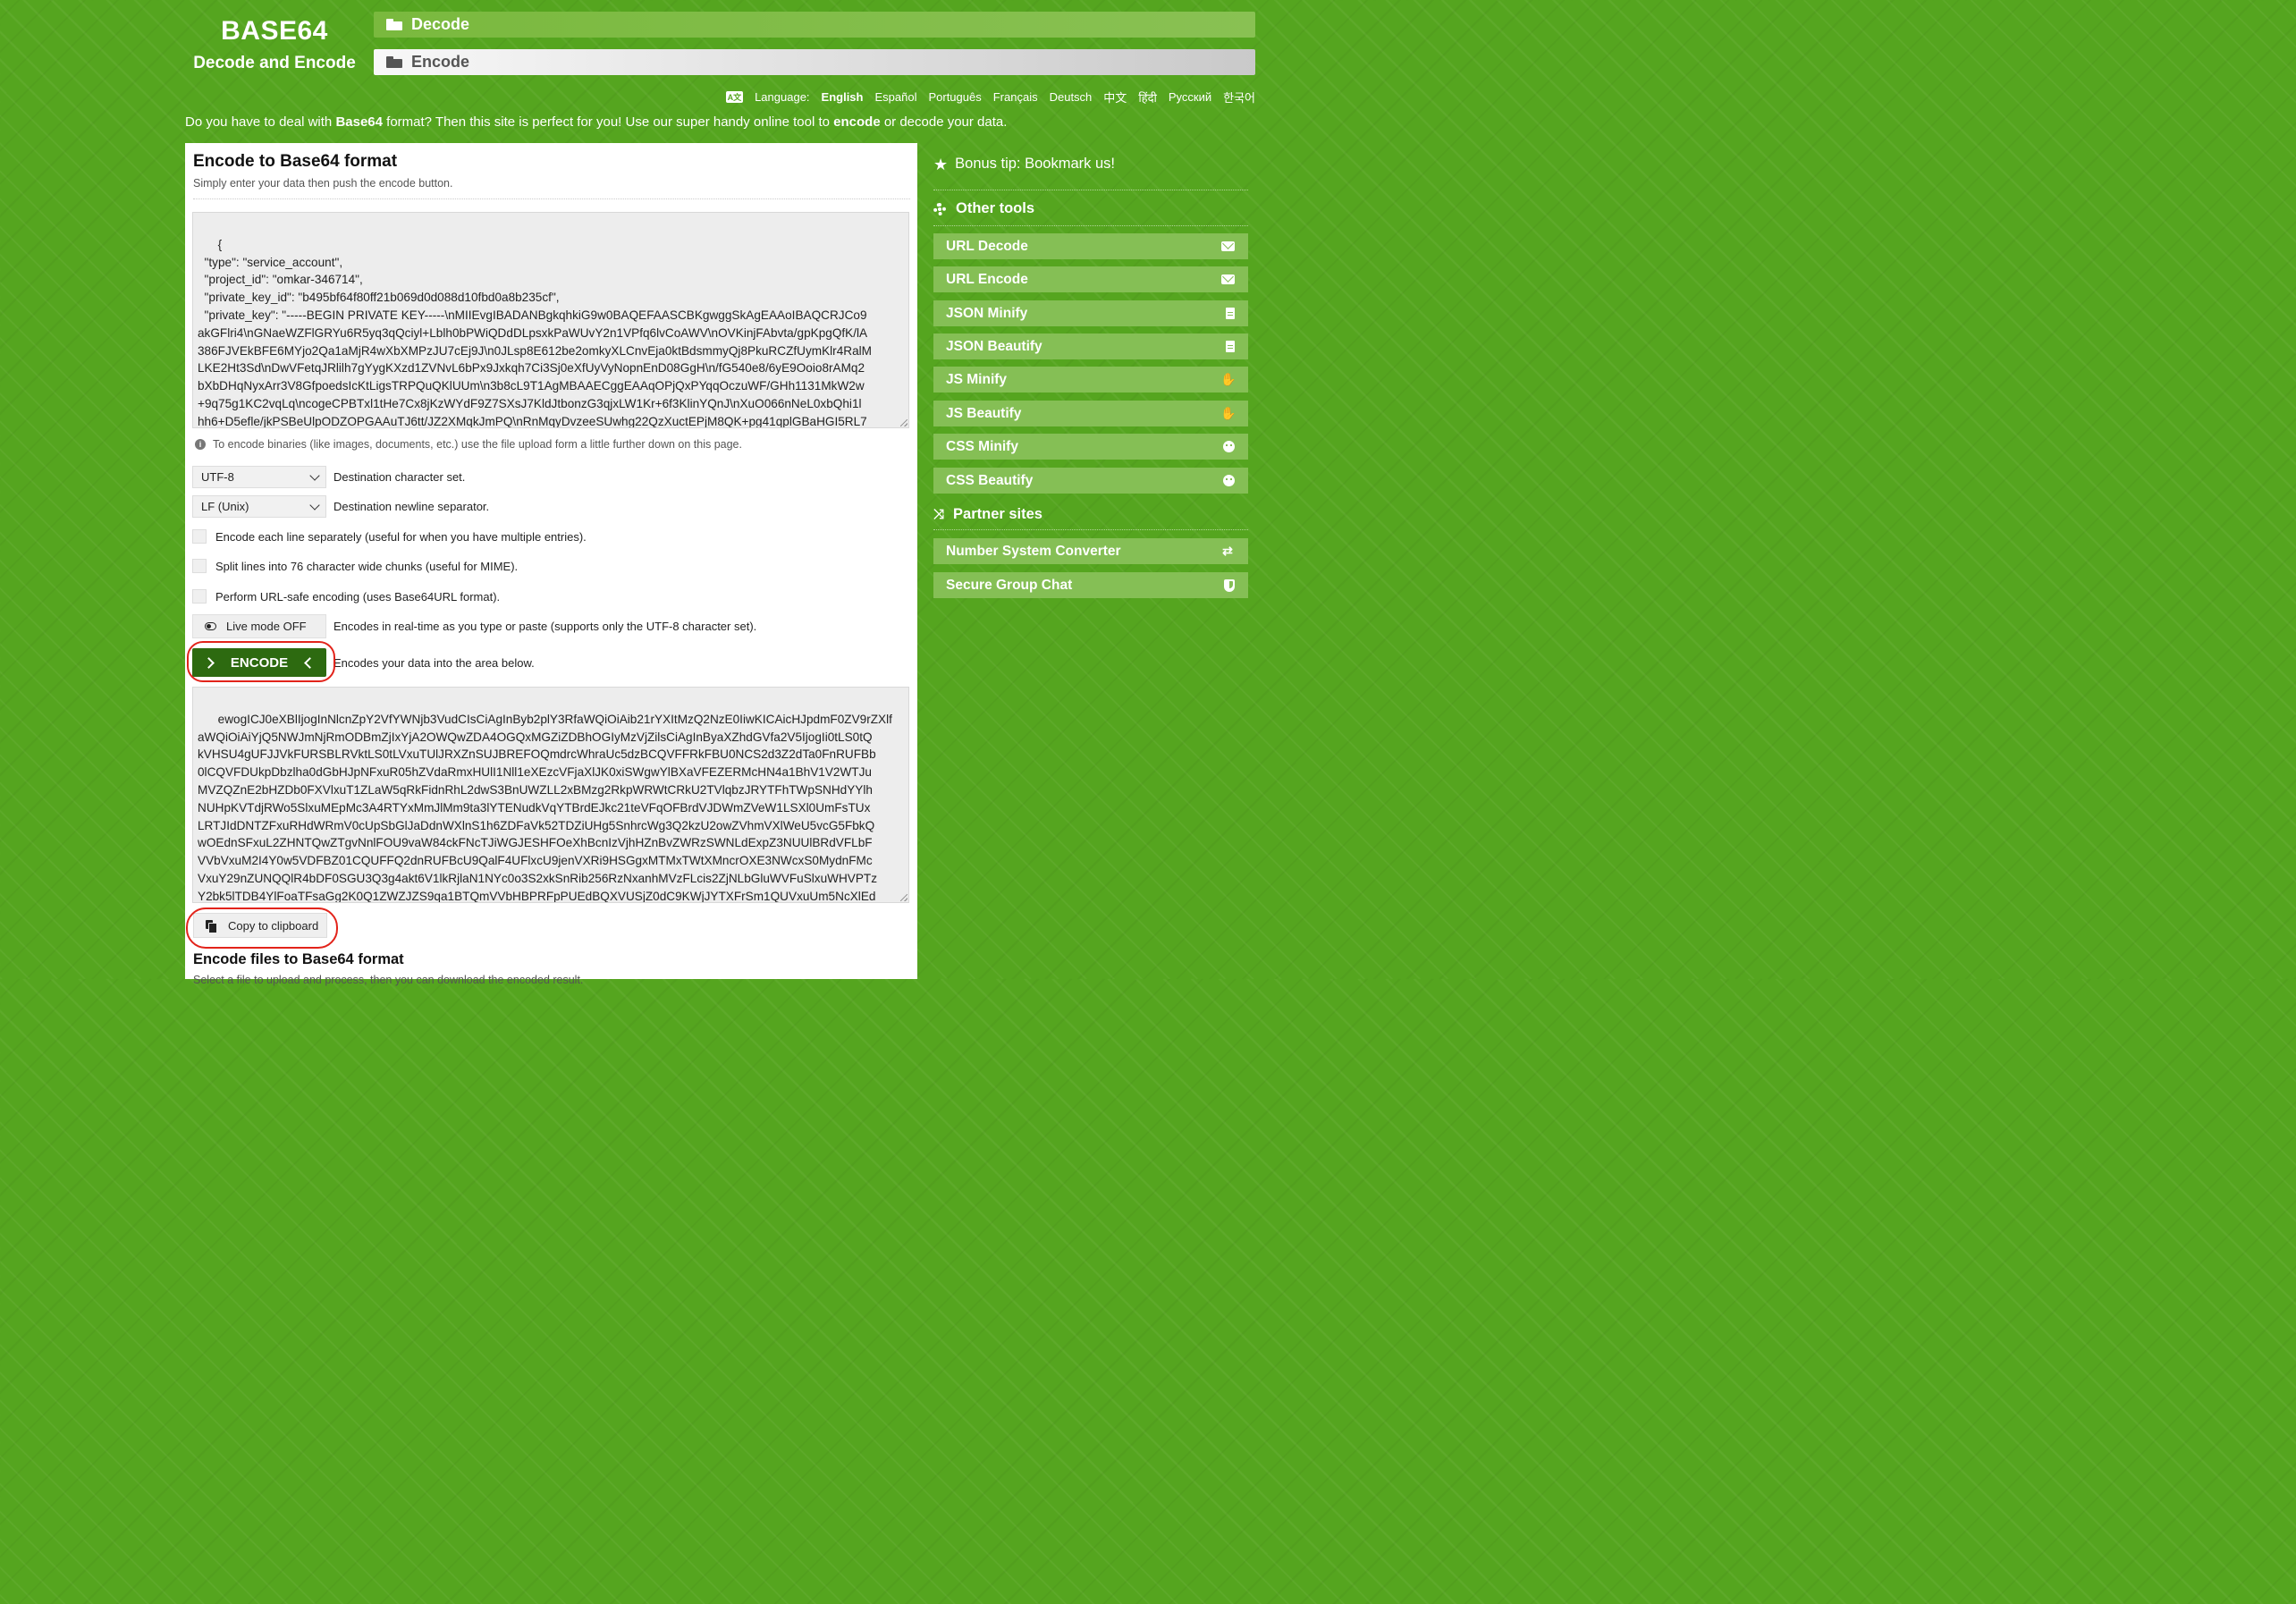 This screenshot has height=1604, width=2296. Describe the element at coordinates (984, 413) in the screenshot. I see `tool-label: JS Beautify` at that location.